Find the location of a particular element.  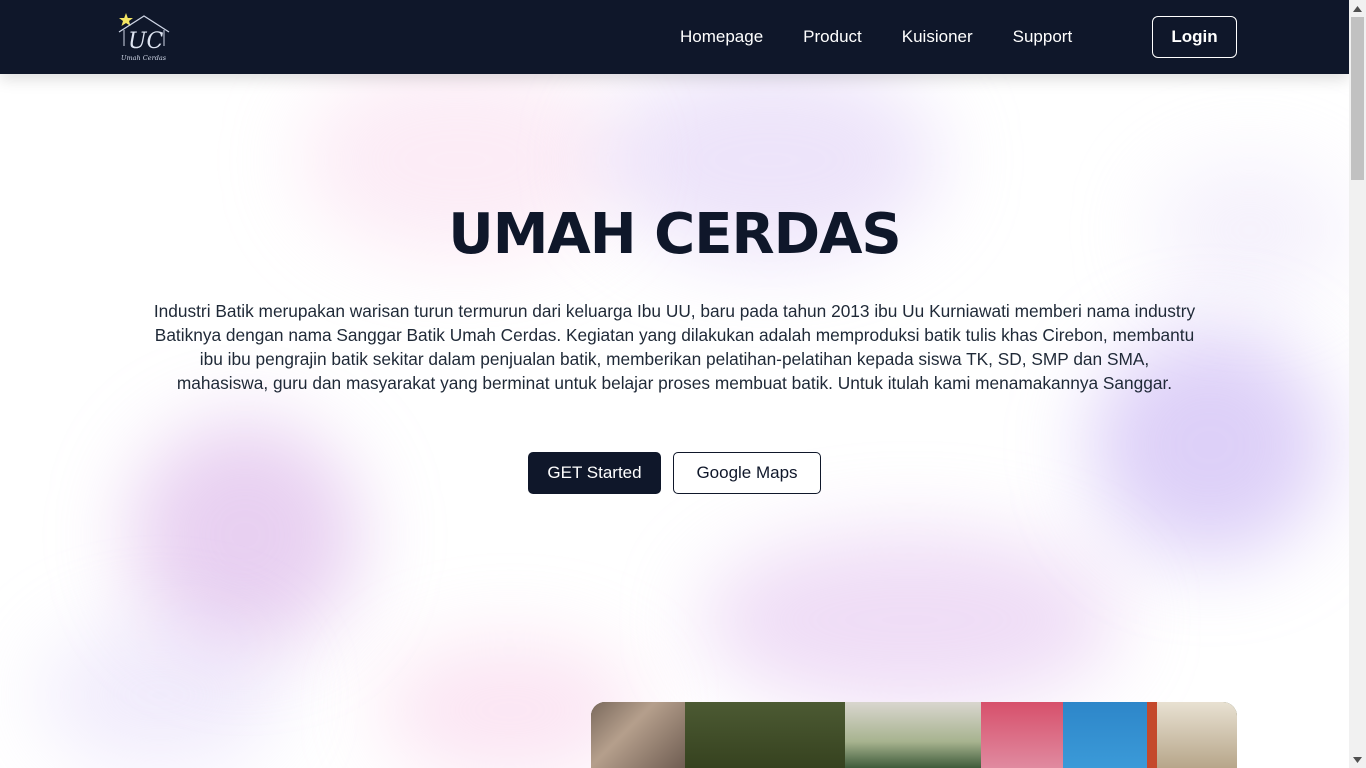

scroll-down-arrow-icon is located at coordinates (1357, 759).